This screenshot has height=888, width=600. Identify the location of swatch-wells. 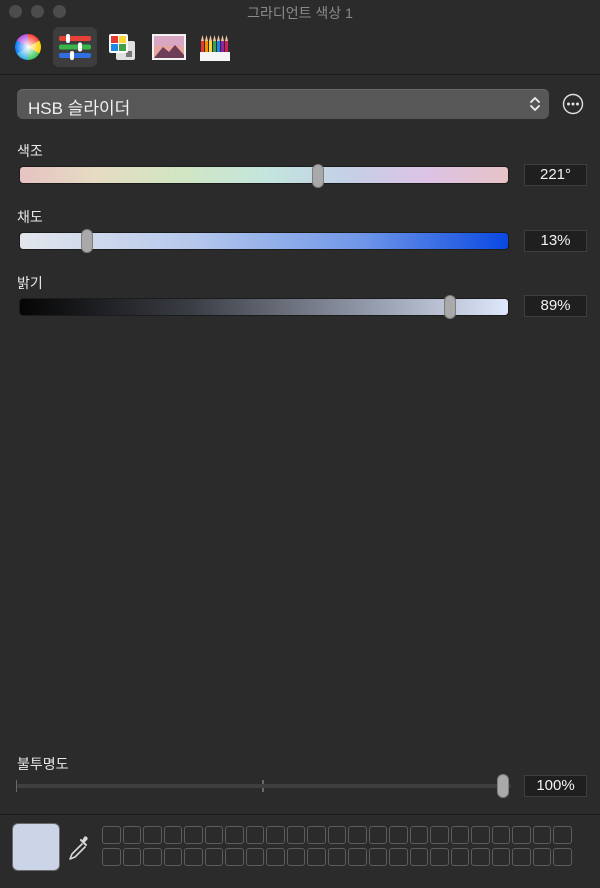
(337, 846).